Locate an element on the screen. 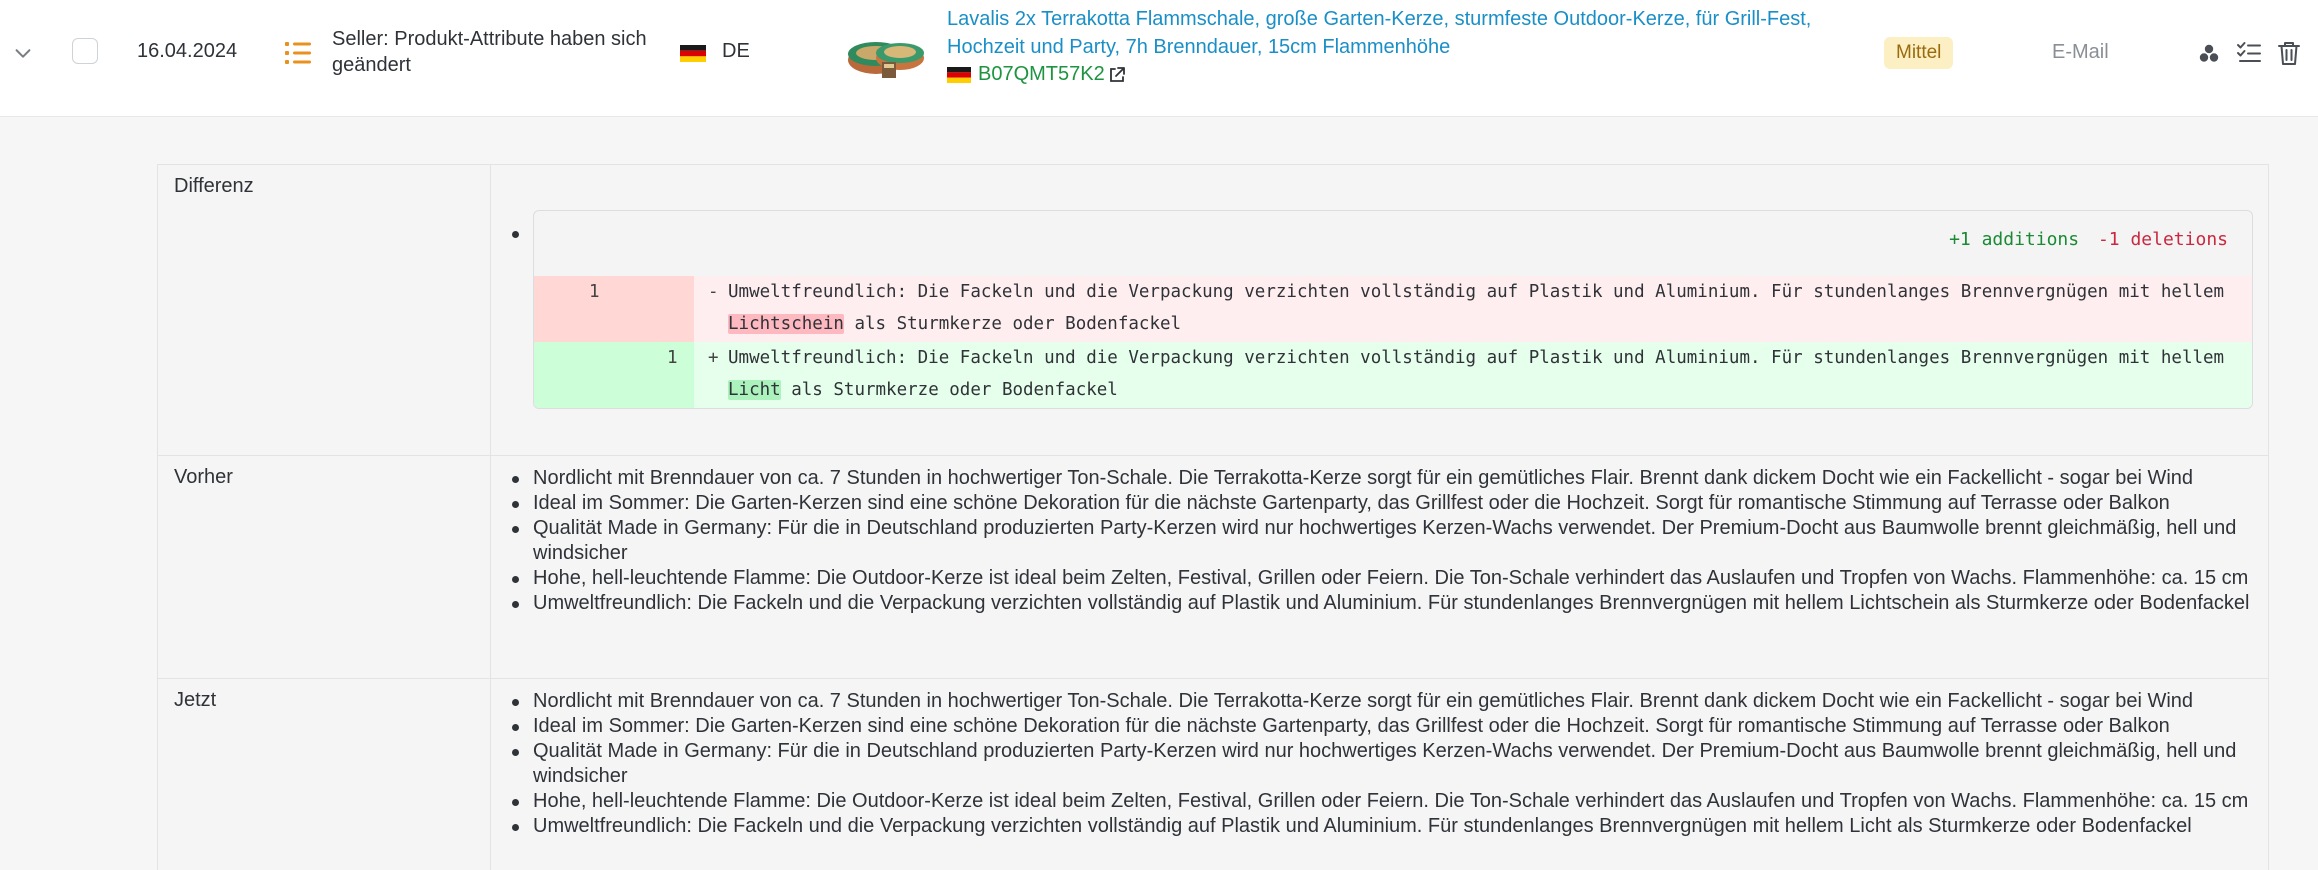 The width and height of the screenshot is (2318, 870). external-link-icon is located at coordinates (1117, 75).